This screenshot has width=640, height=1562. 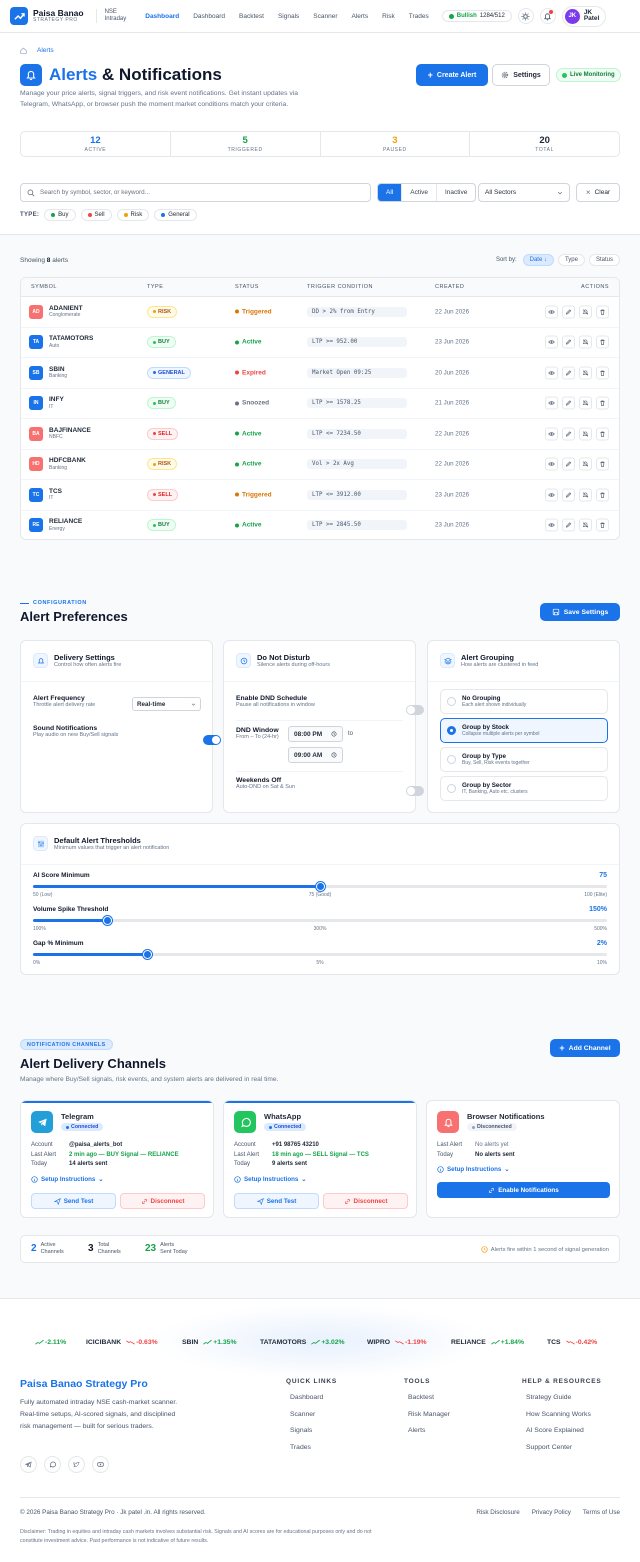 I want to click on sound-toggle, so click(x=212, y=740).